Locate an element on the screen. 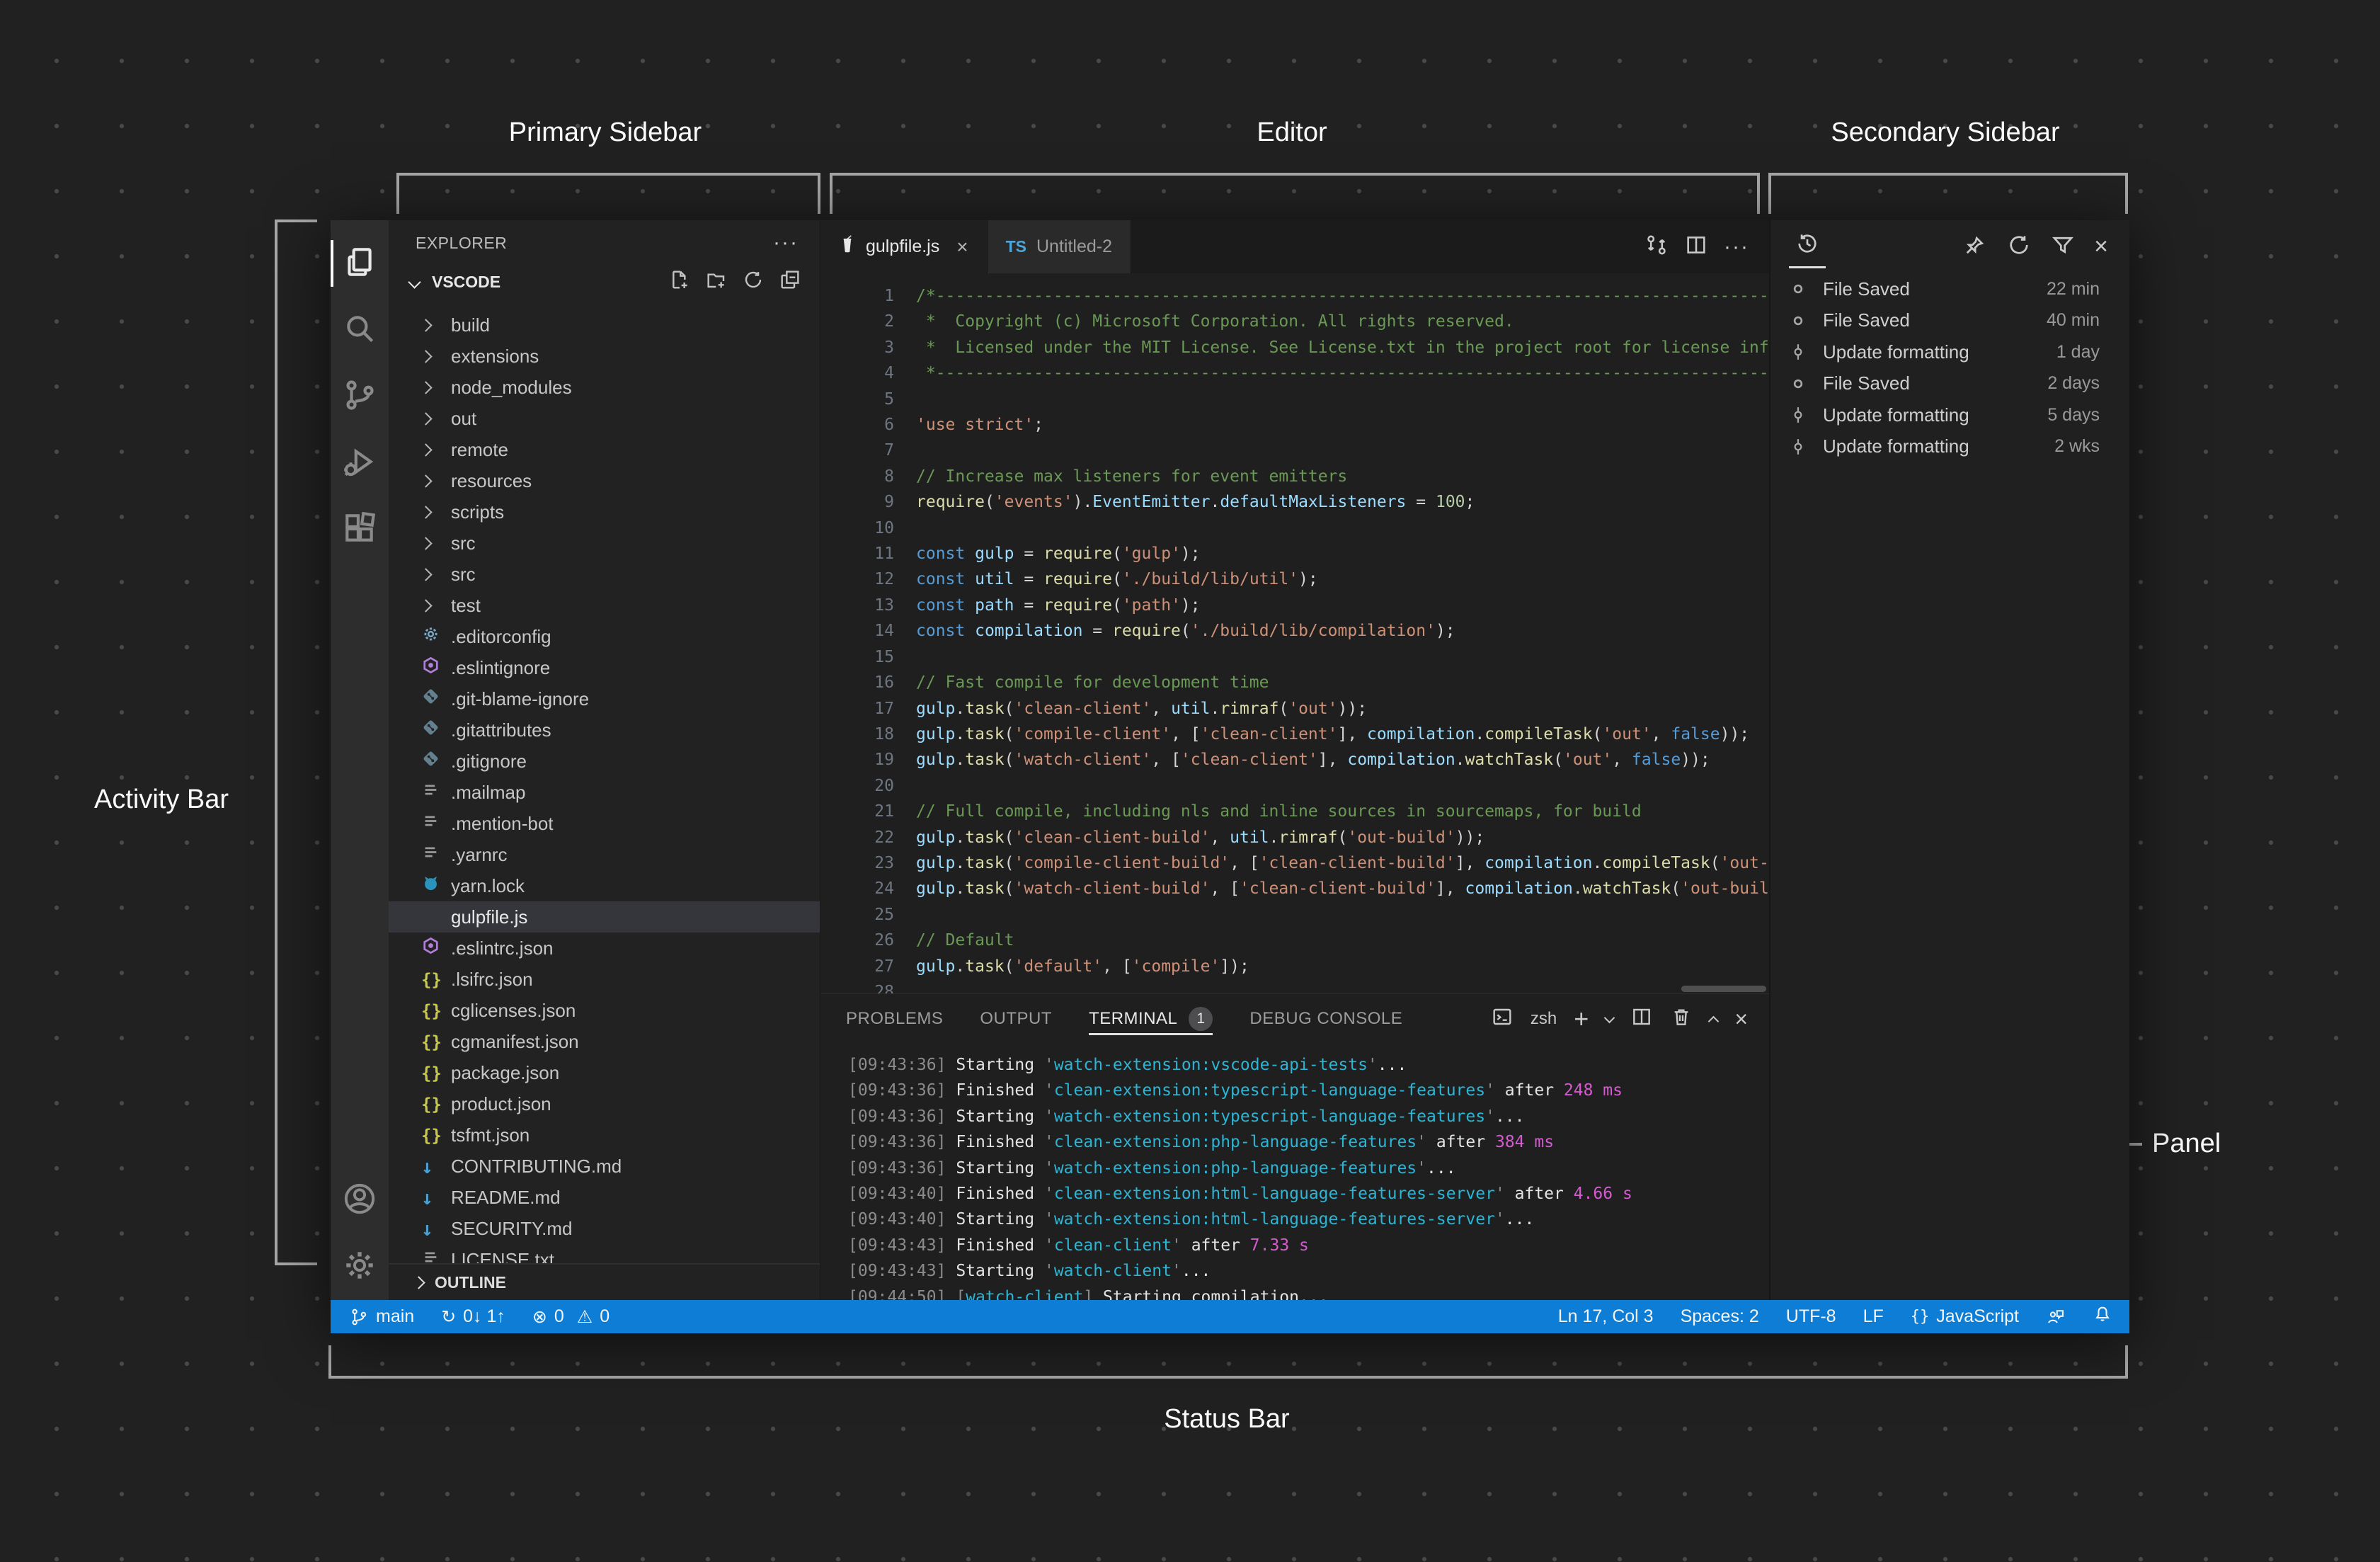  tree-item-out: out is located at coordinates (604, 418).